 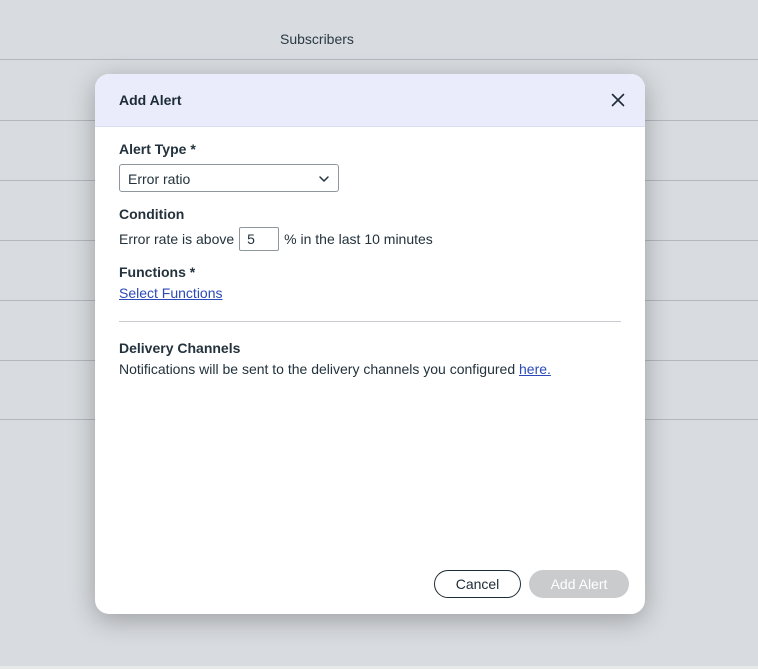 I want to click on close-button, so click(x=618, y=100).